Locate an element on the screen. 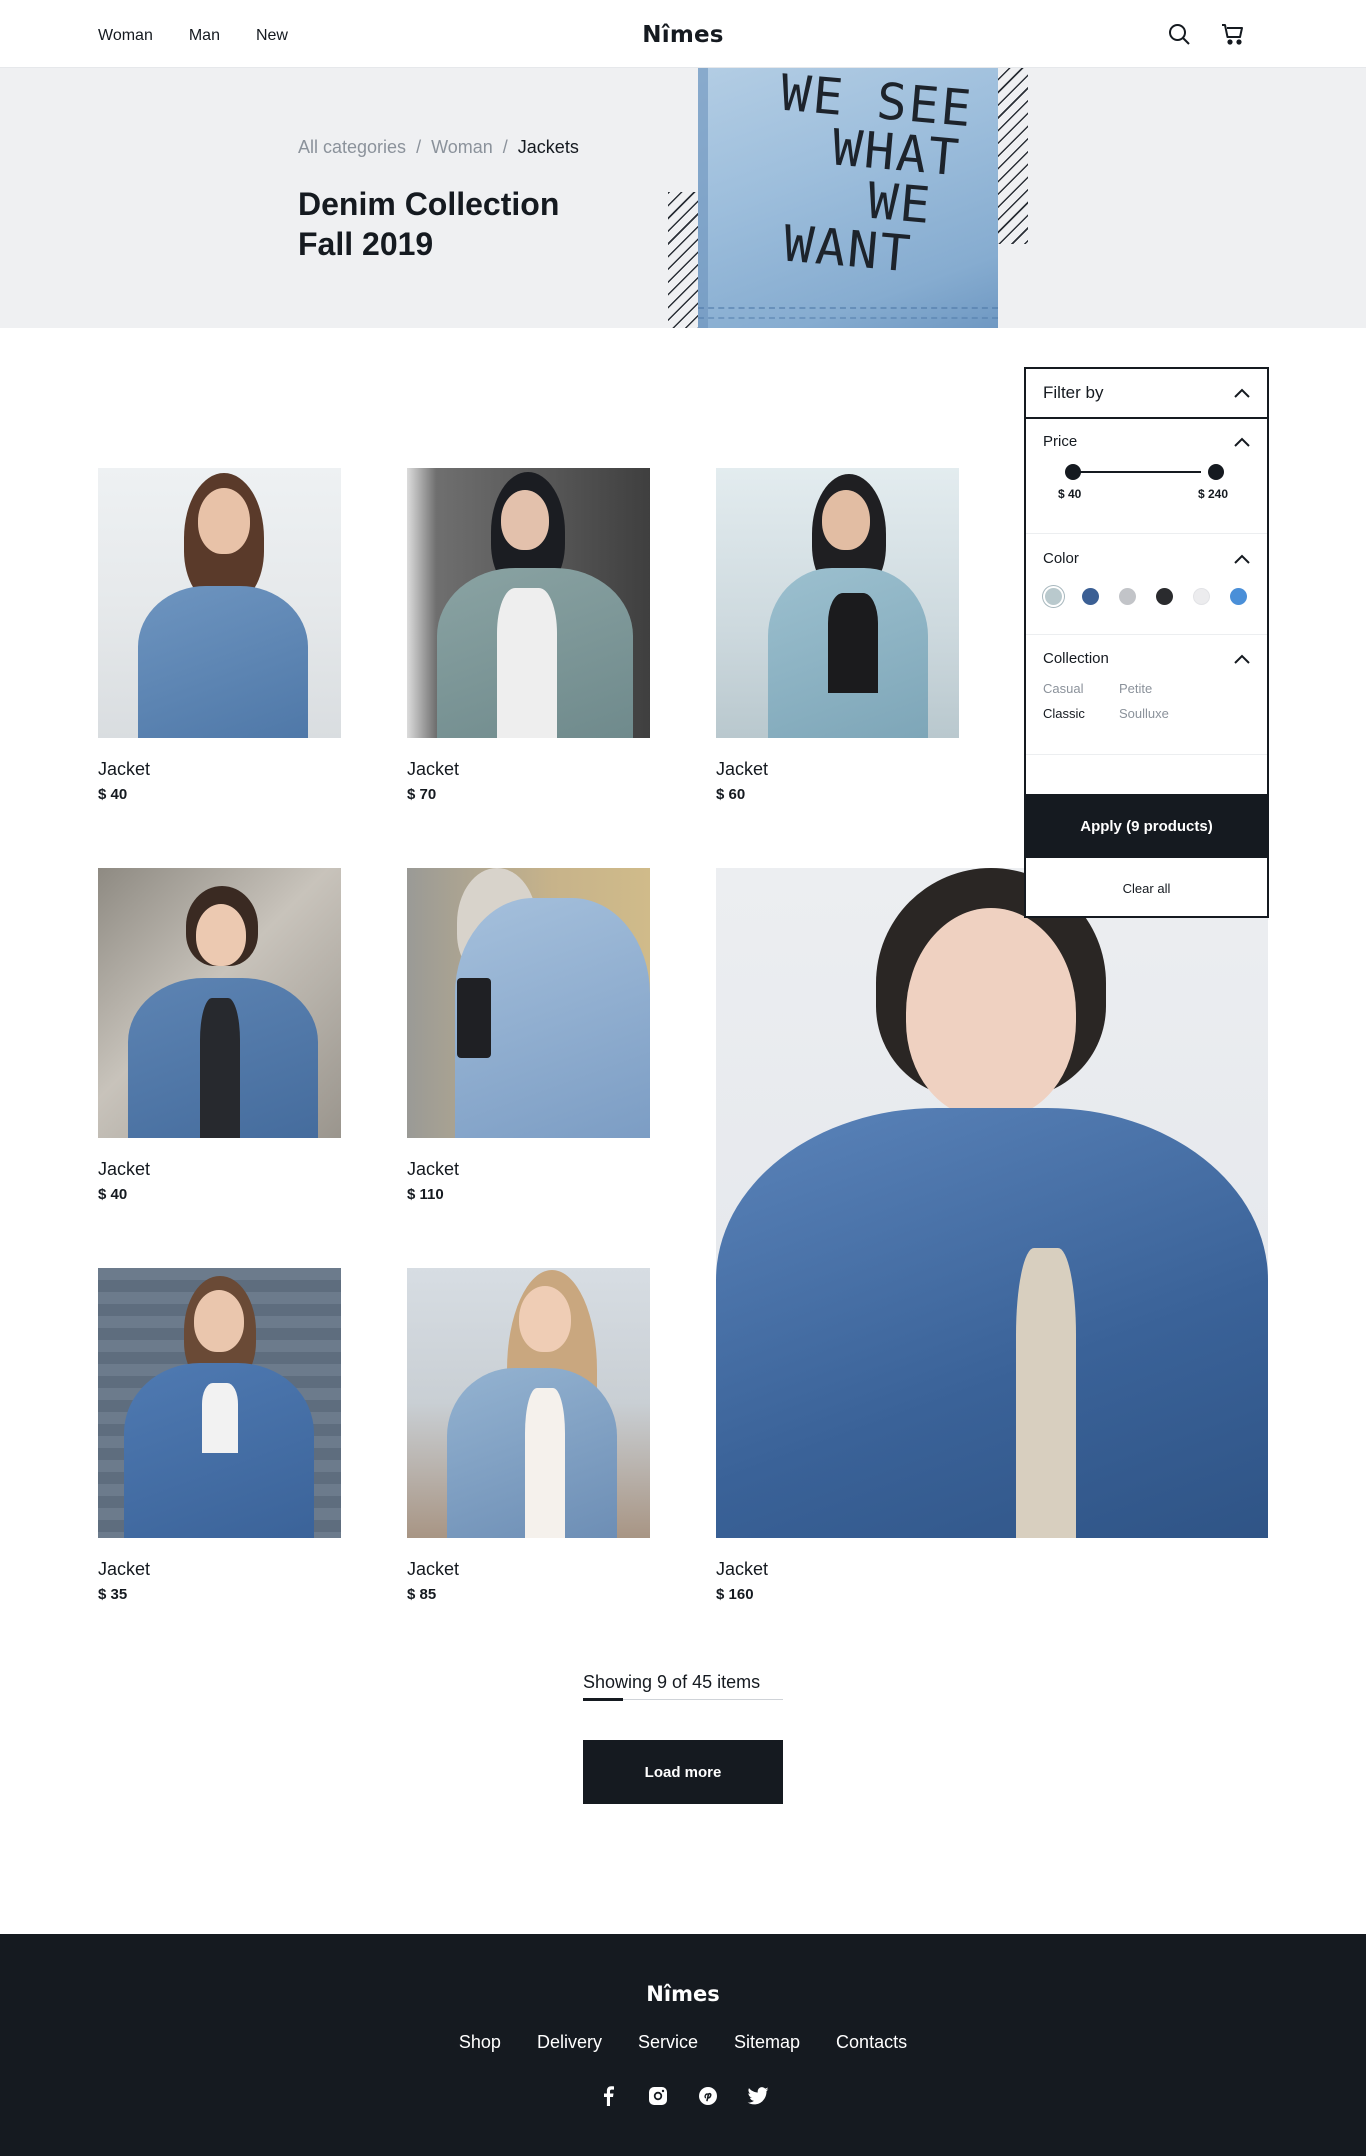 This screenshot has height=2156, width=1366. filter-section-header: Price is located at coordinates (1147, 441).